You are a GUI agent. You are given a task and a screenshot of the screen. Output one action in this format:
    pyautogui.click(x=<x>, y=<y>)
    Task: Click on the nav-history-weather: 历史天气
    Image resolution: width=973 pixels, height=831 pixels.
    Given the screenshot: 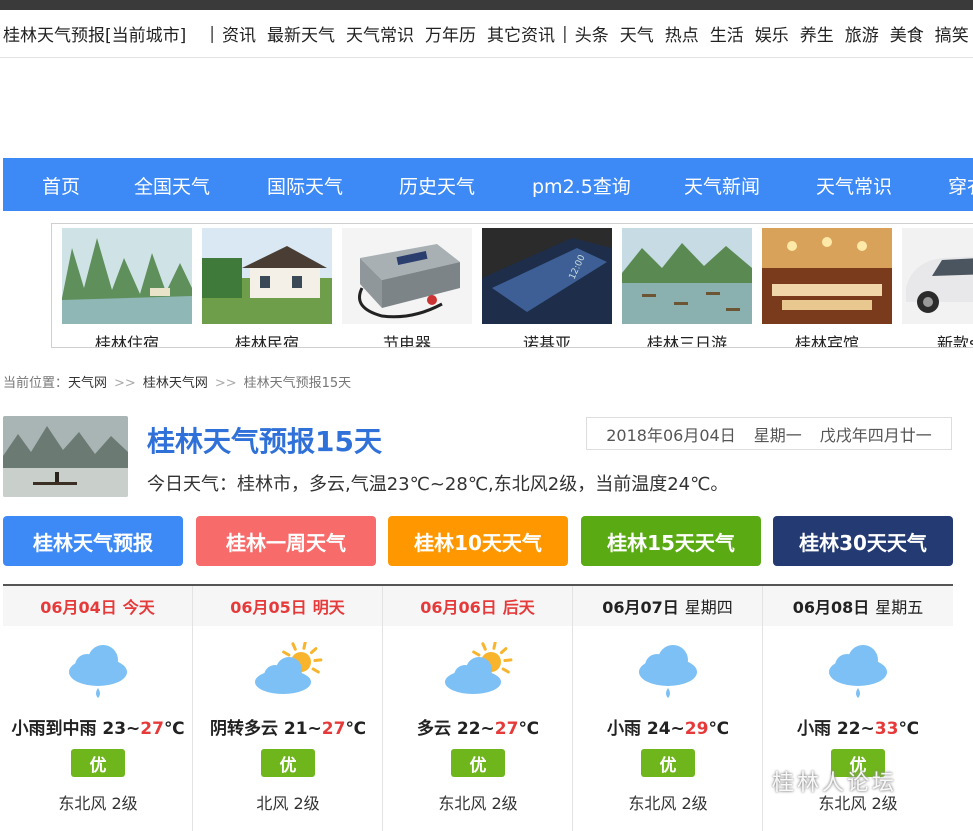 What is the action you would take?
    pyautogui.click(x=437, y=185)
    